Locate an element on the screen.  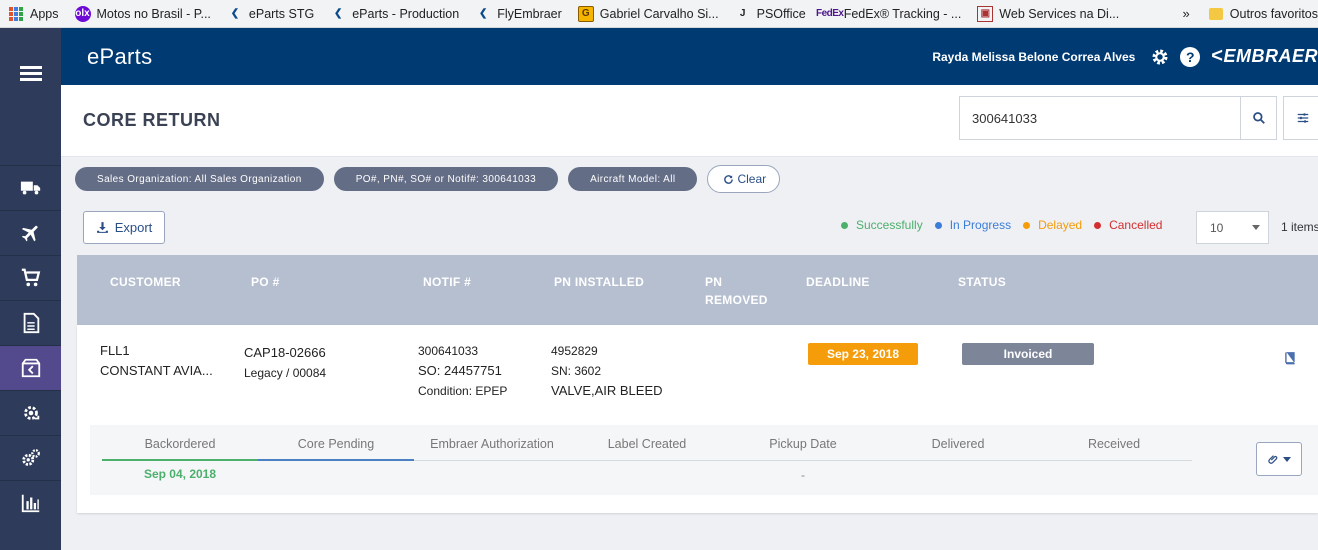
search-button is located at coordinates (1258, 118).